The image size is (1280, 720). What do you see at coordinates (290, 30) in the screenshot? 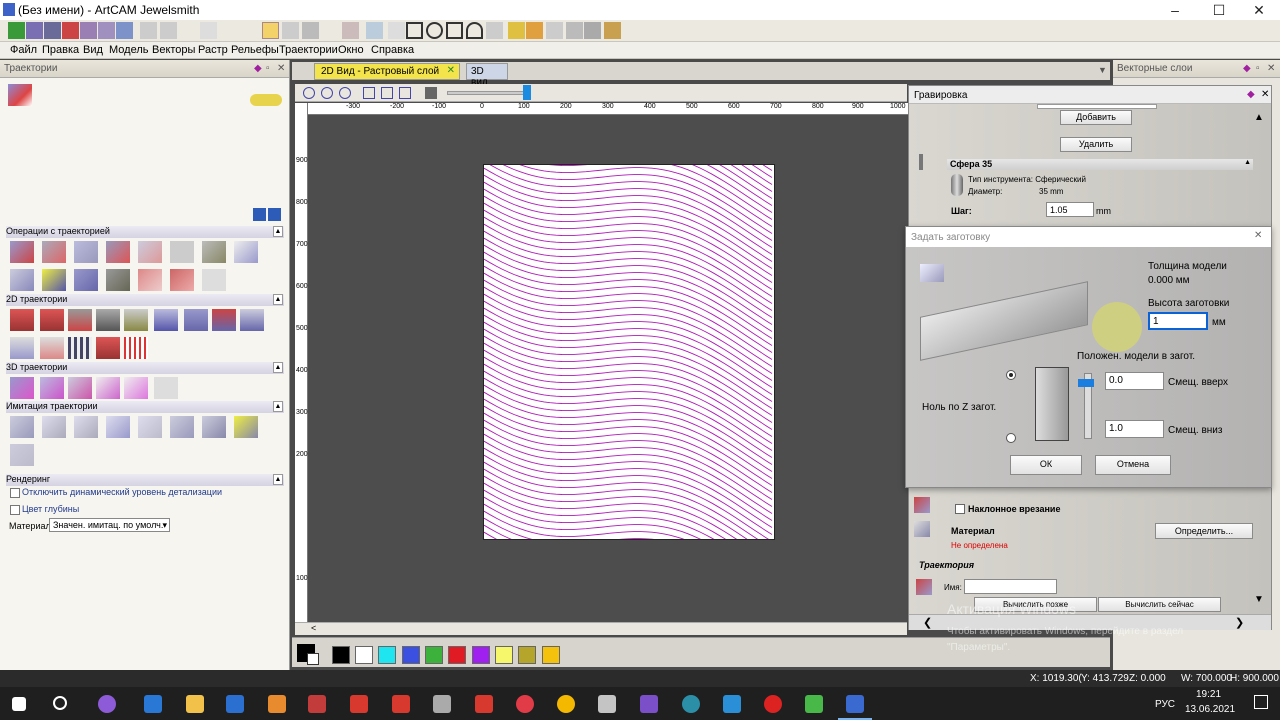
I see `node-edit-icon` at bounding box center [290, 30].